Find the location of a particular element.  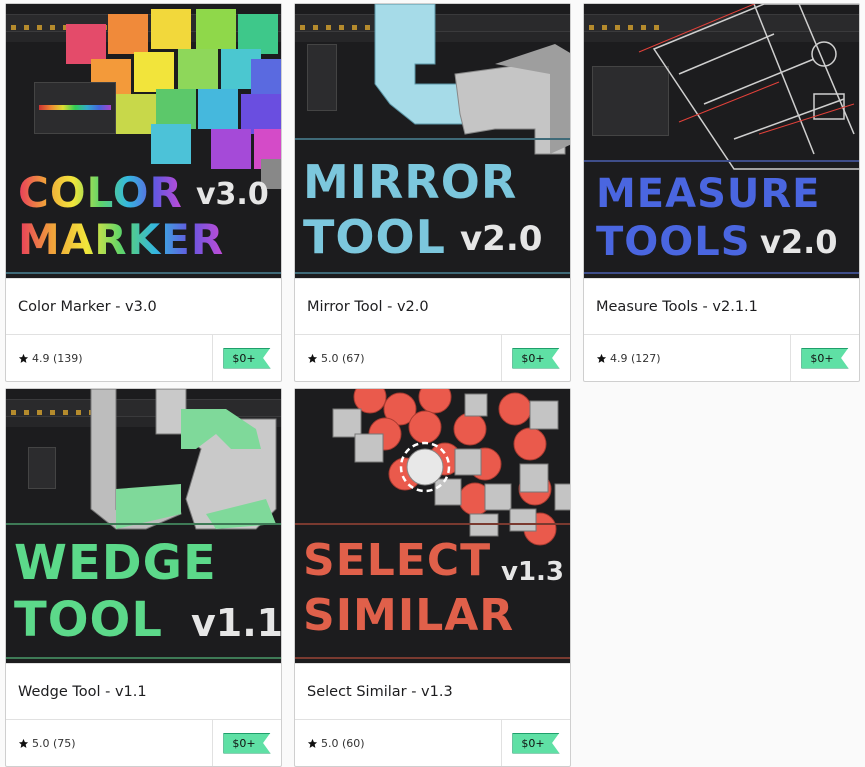

product-footer: 4.9 (127) $0+ is located at coordinates (721, 357).